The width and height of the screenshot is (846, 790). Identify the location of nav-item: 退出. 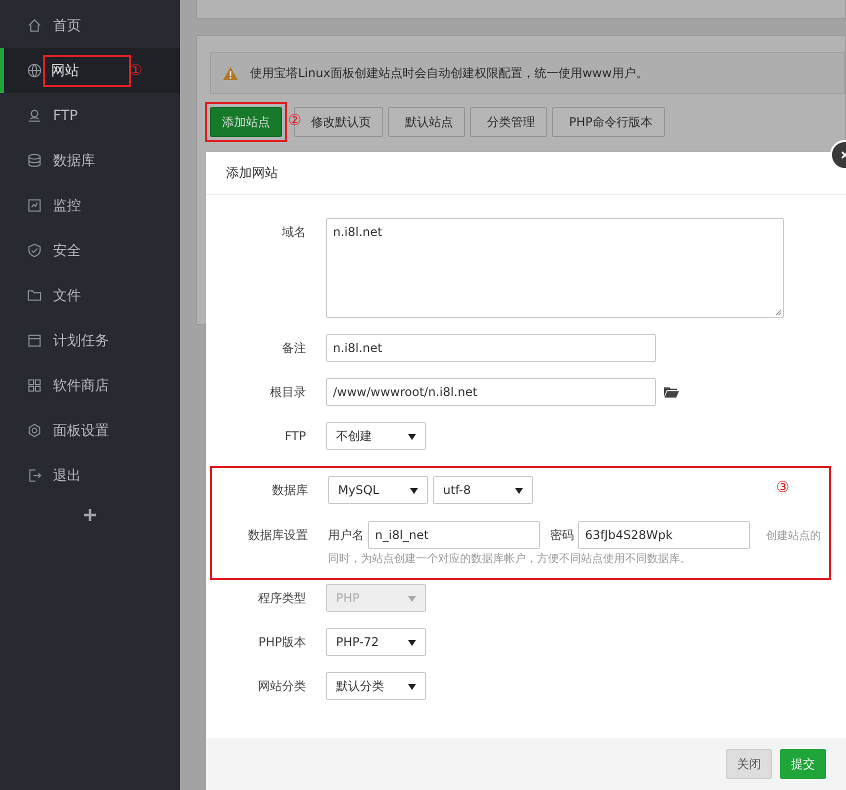
(90, 475).